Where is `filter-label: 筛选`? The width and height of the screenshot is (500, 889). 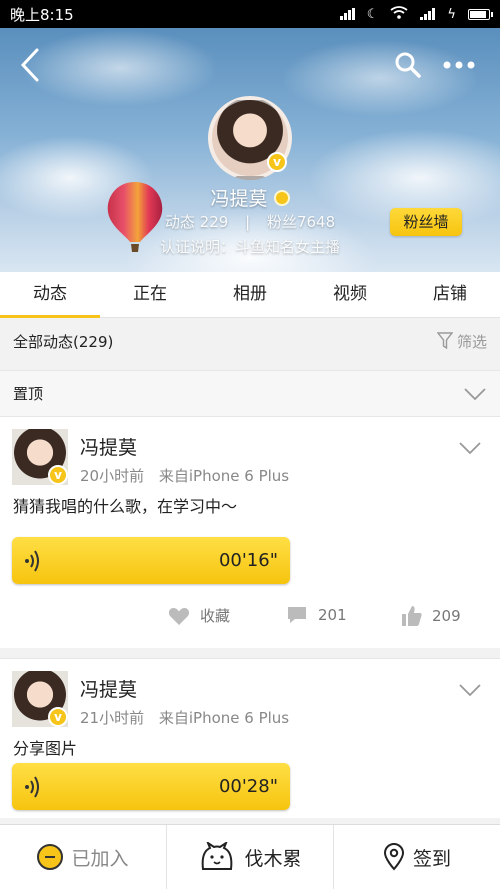
filter-label: 筛选 is located at coordinates (471, 341).